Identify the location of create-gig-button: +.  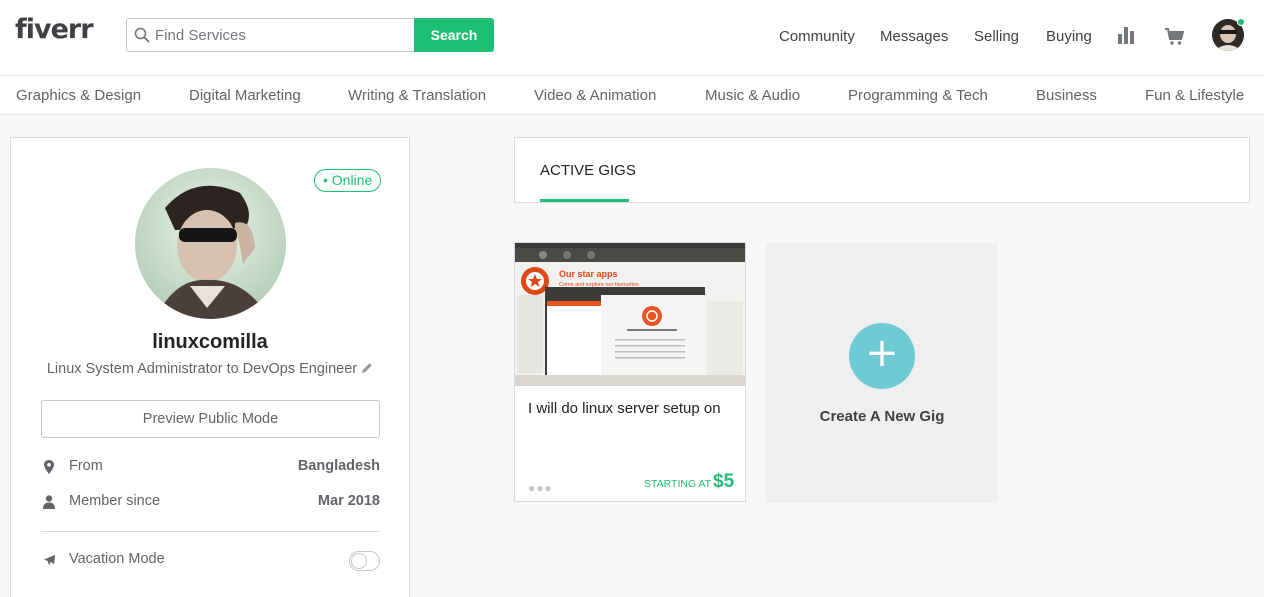
(882, 356).